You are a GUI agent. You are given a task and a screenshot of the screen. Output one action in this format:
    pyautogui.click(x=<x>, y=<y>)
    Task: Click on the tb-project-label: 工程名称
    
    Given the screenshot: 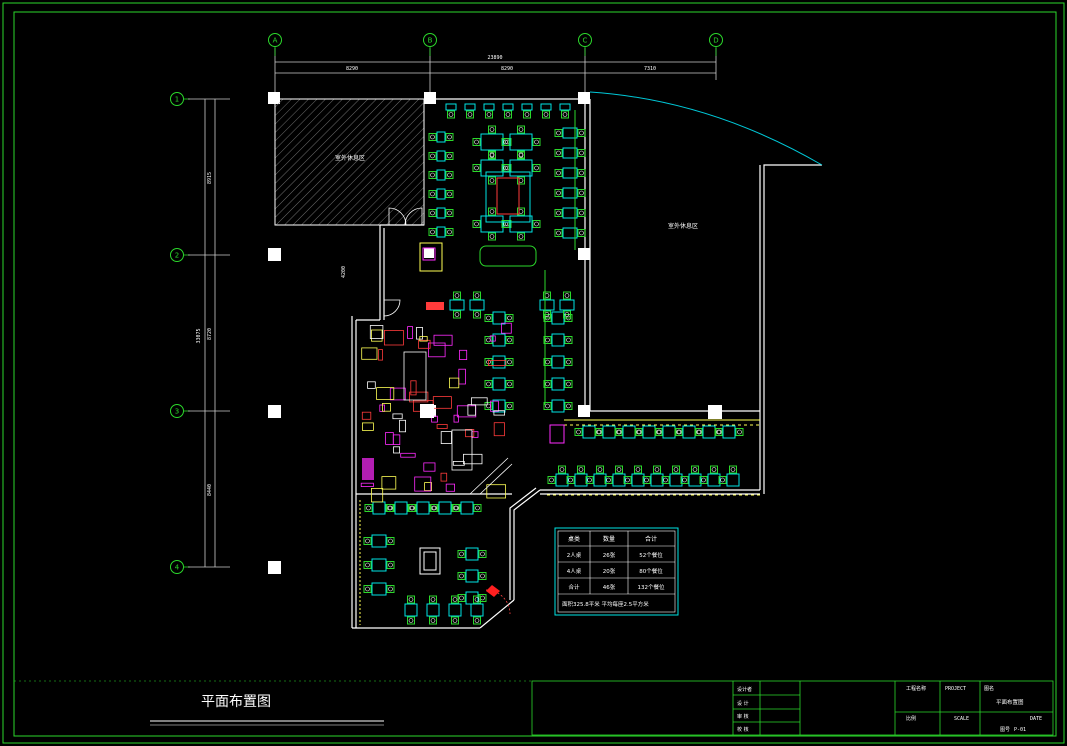 What is the action you would take?
    pyautogui.click(x=916, y=688)
    